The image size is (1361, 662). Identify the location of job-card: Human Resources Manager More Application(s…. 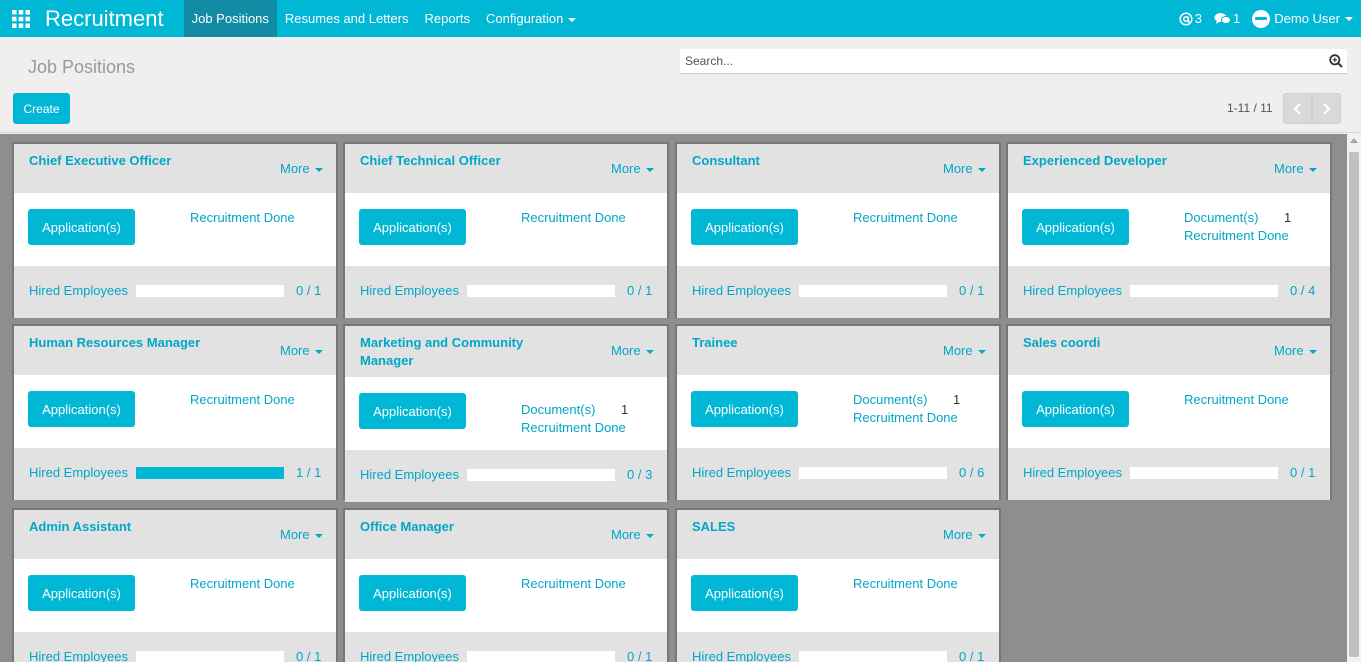
(175, 412).